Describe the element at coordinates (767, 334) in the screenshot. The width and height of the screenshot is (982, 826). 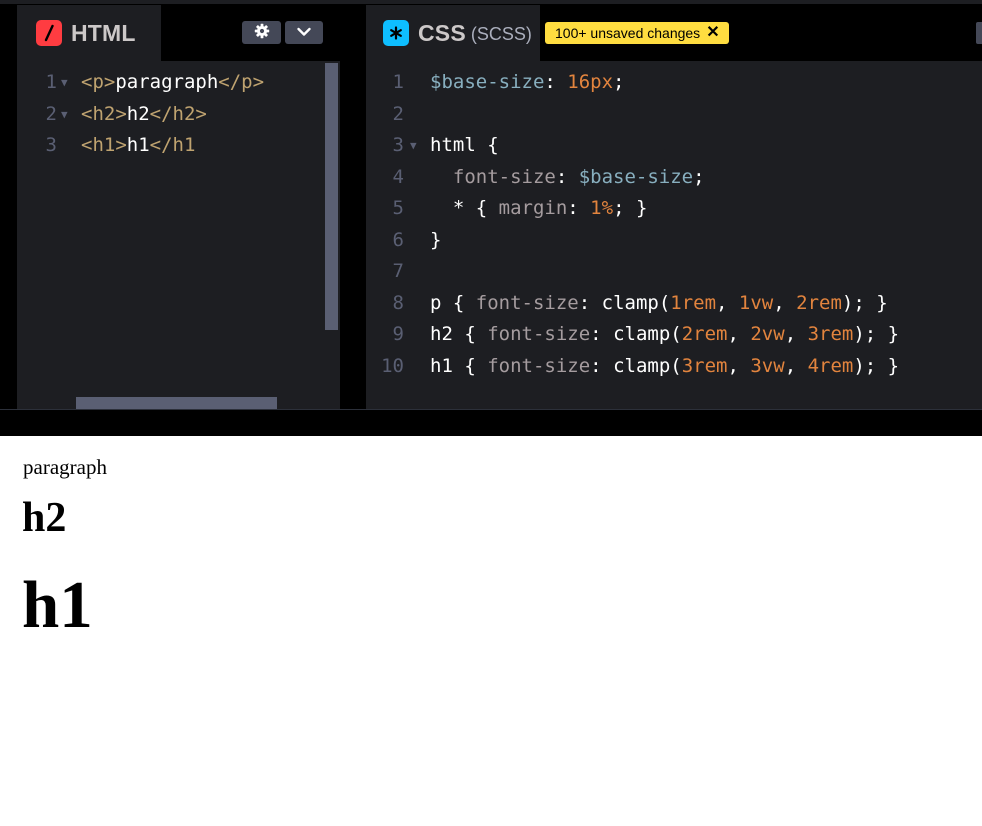
I see `code-token: 2vw` at that location.